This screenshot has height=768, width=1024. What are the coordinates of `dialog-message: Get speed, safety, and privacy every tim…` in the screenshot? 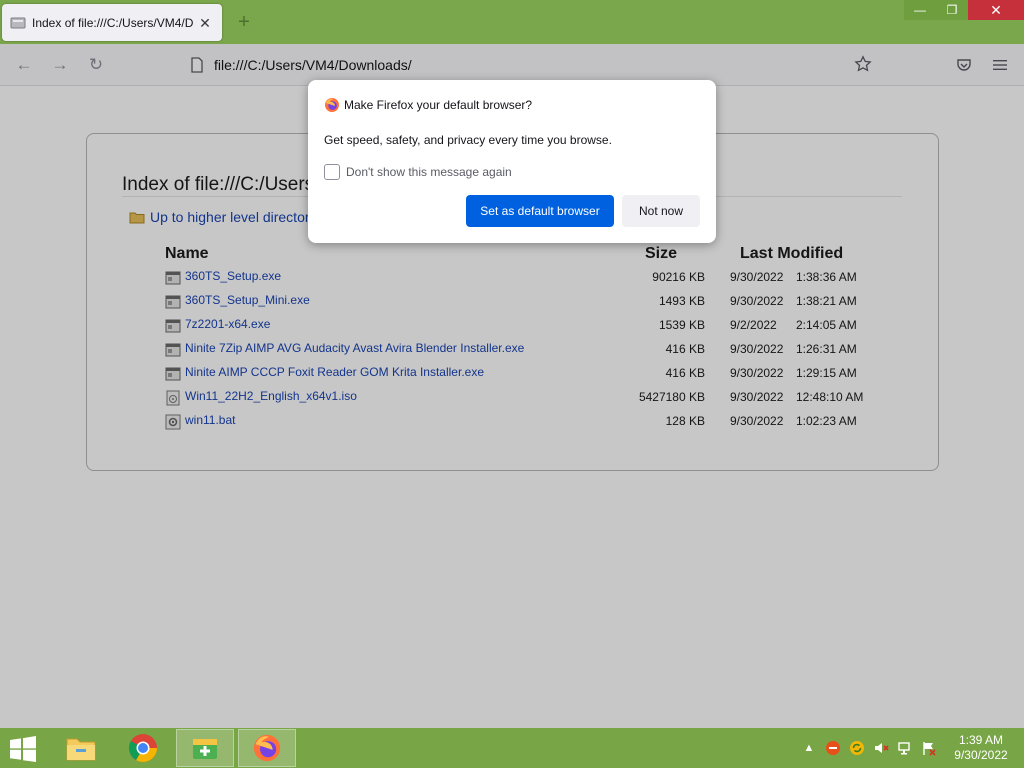 It's located at (468, 140).